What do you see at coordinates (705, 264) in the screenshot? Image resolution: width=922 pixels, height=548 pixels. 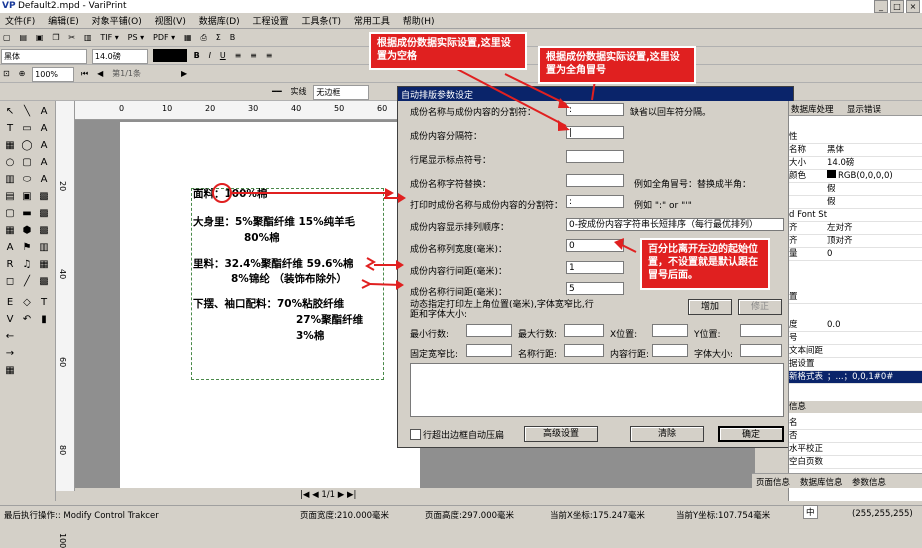 I see `callout-offset: 百分比离开左边的起始位置，不设置就是默认跟在冒号后面。` at bounding box center [705, 264].